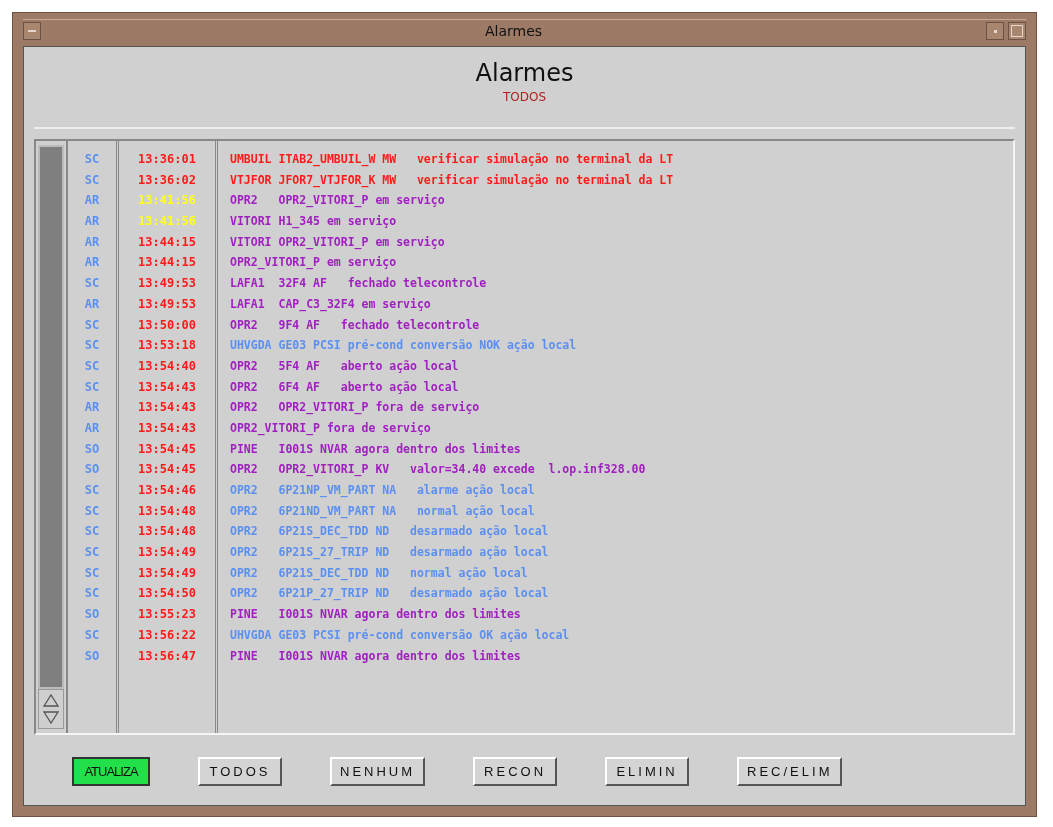 The height and width of the screenshot is (827, 1053). I want to click on alarm-message: OPR2 OPR2_VITORI_P em serviço, so click(338, 201).